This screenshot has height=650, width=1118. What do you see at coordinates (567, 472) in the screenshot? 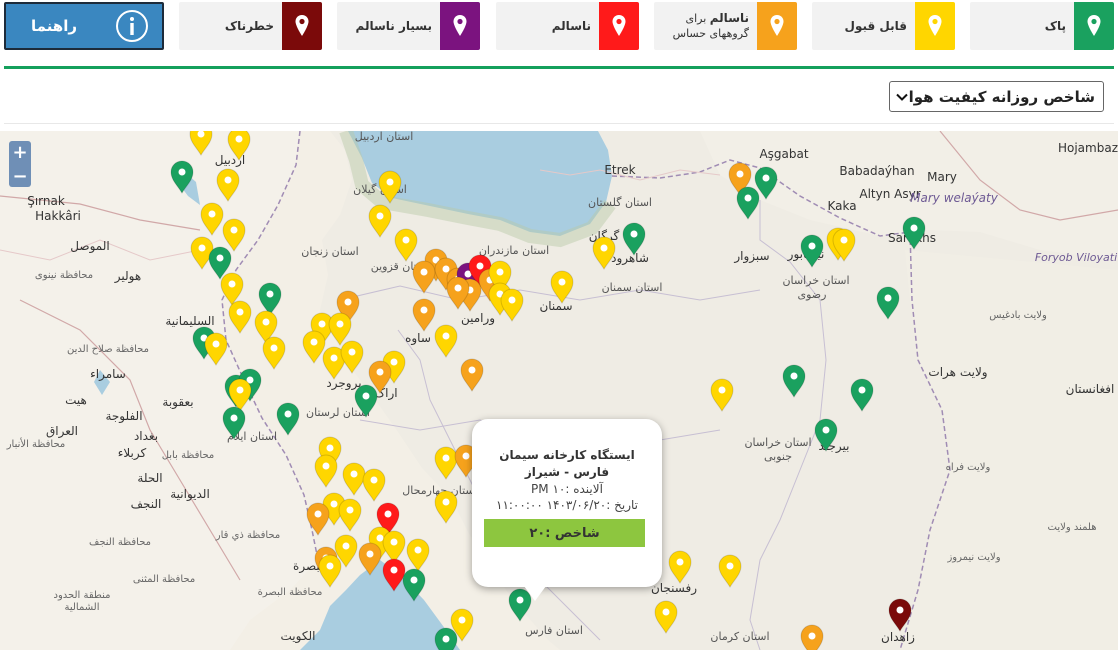
I see `popup-location: فارس - شیراز` at bounding box center [567, 472].